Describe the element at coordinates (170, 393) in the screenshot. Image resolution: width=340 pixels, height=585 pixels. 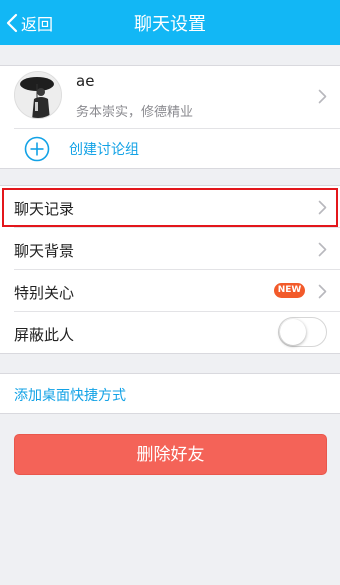
I see `shortcut-card: 添加桌面快捷方式` at that location.